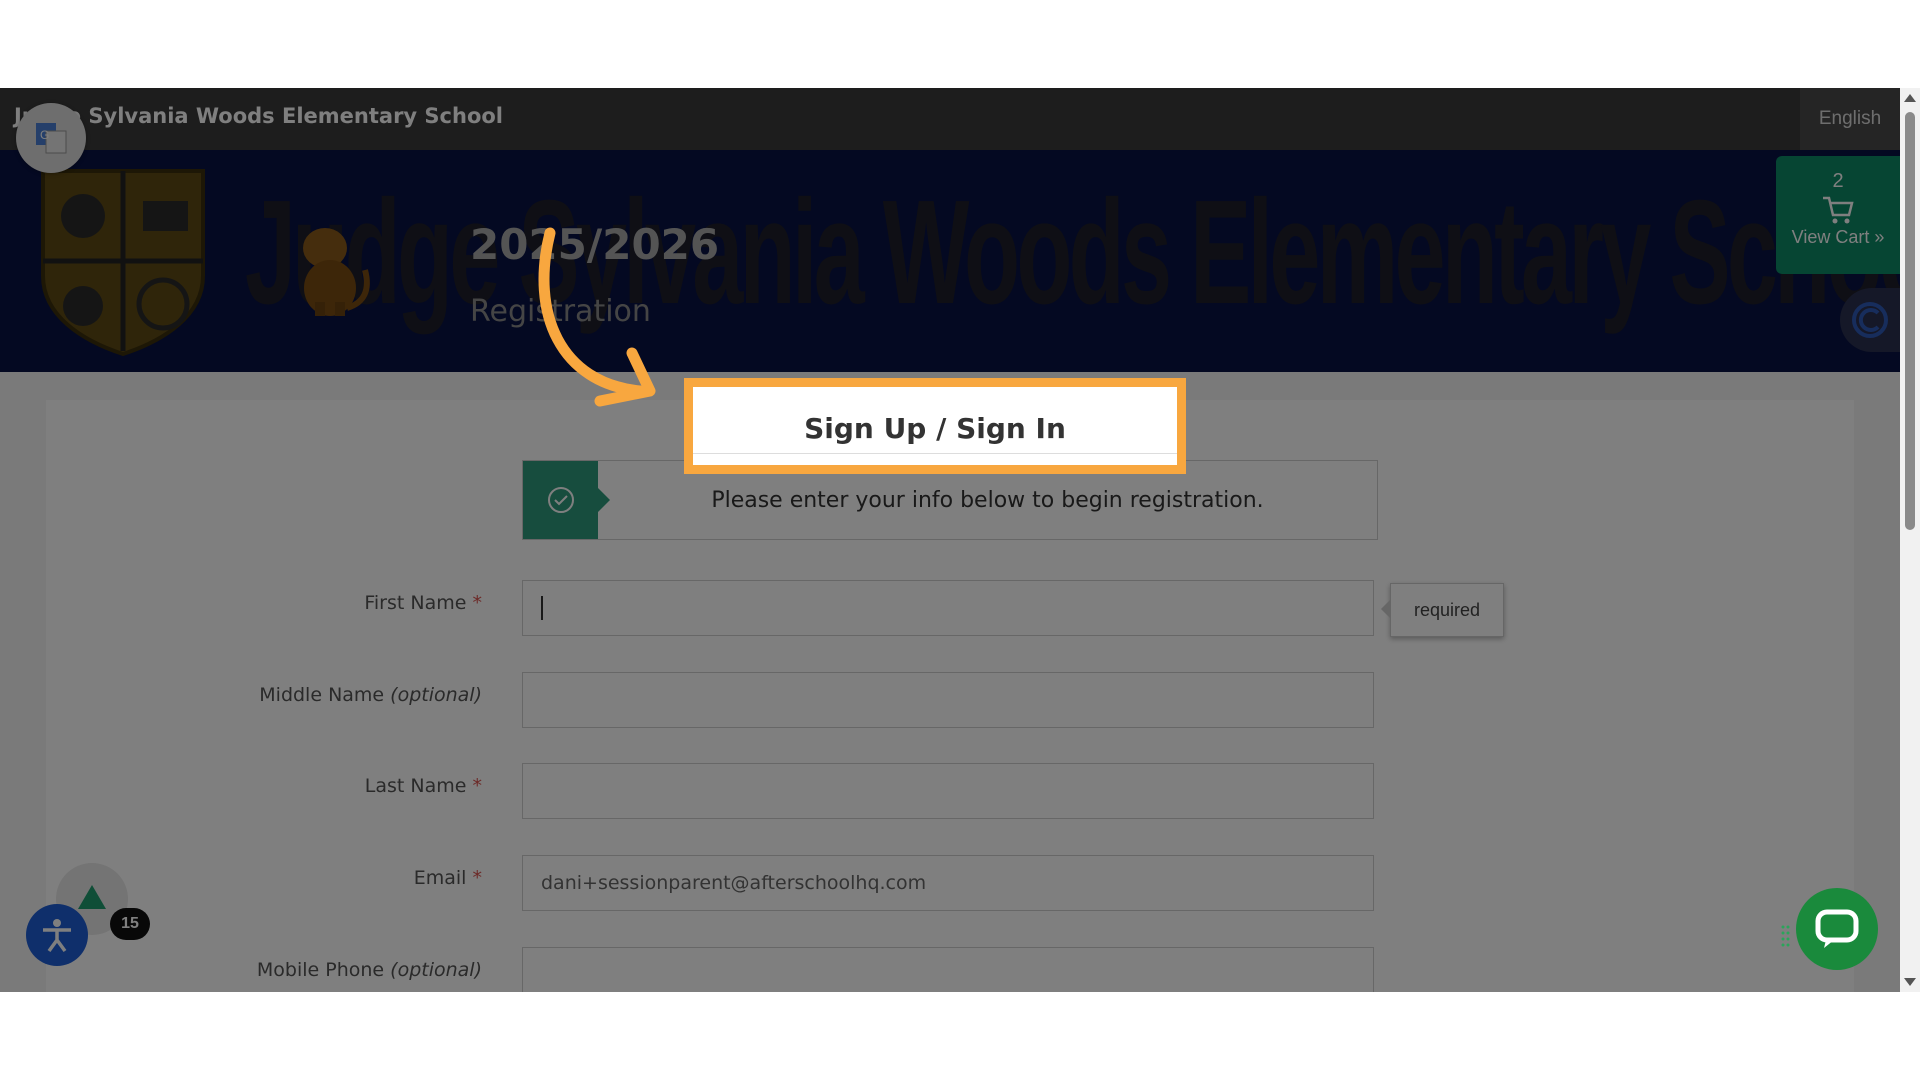  I want to click on cookie-settings-button, so click(1870, 320).